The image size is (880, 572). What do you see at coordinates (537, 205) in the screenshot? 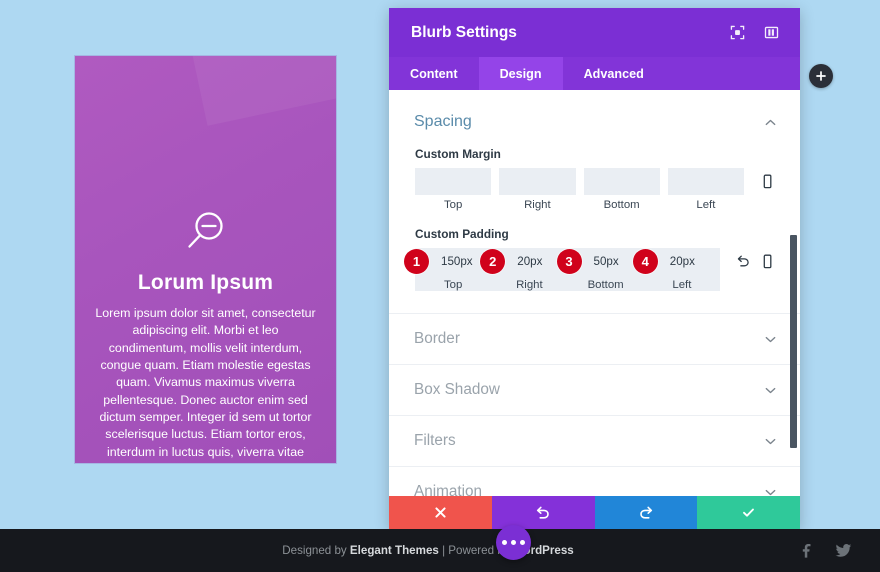
I see `margin-right-caption: Right` at bounding box center [537, 205].